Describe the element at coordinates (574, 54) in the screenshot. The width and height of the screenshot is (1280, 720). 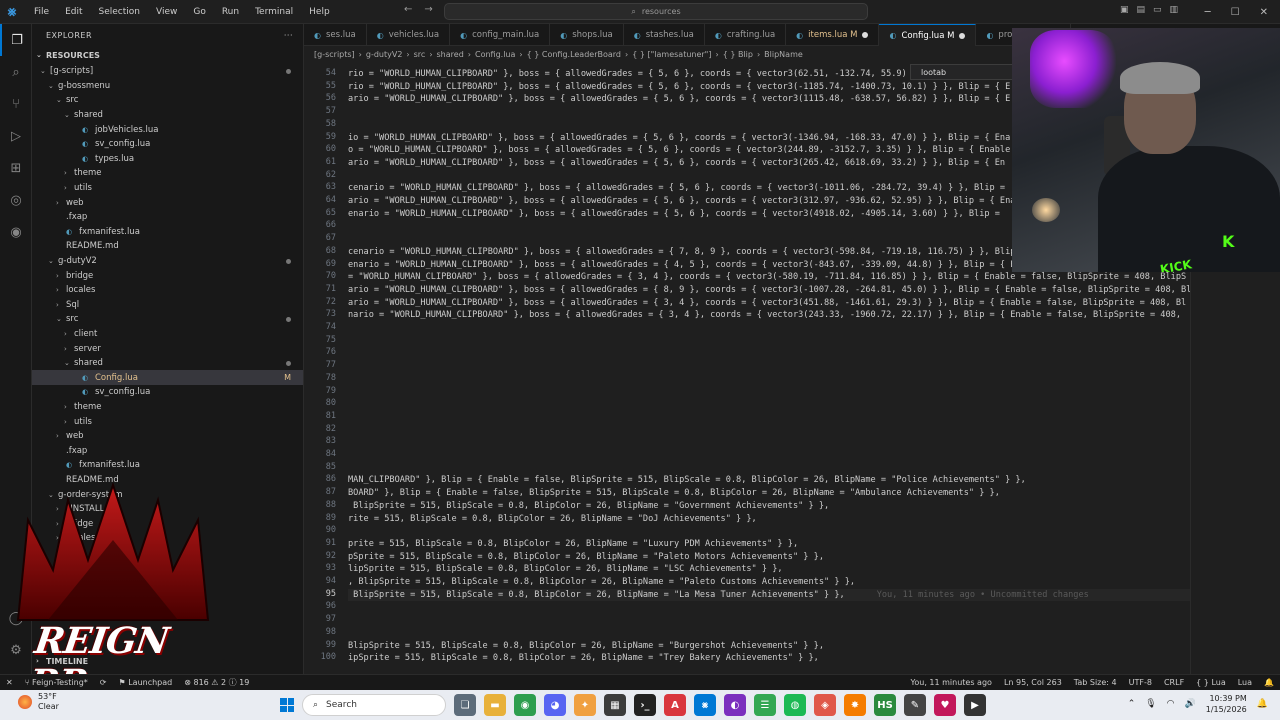
I see `breadcrumb-item: { } Config.LeaderBoard` at that location.